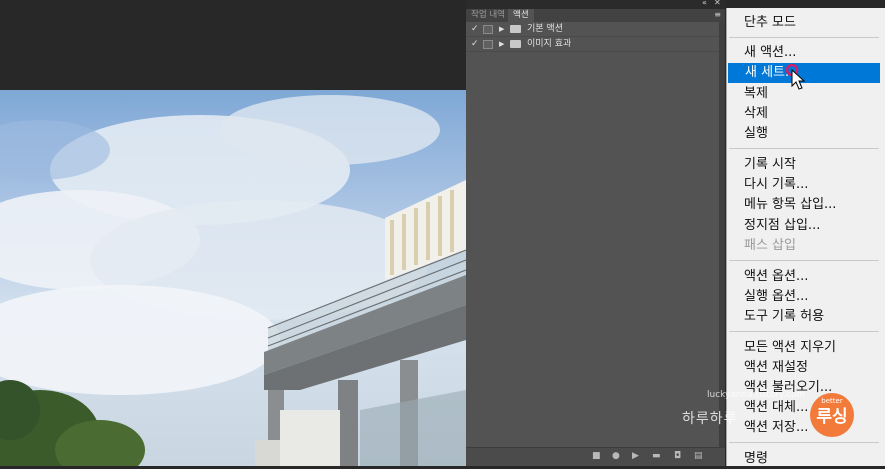 This screenshot has height=469, width=885. I want to click on menu-item-play: 실행, so click(803, 134).